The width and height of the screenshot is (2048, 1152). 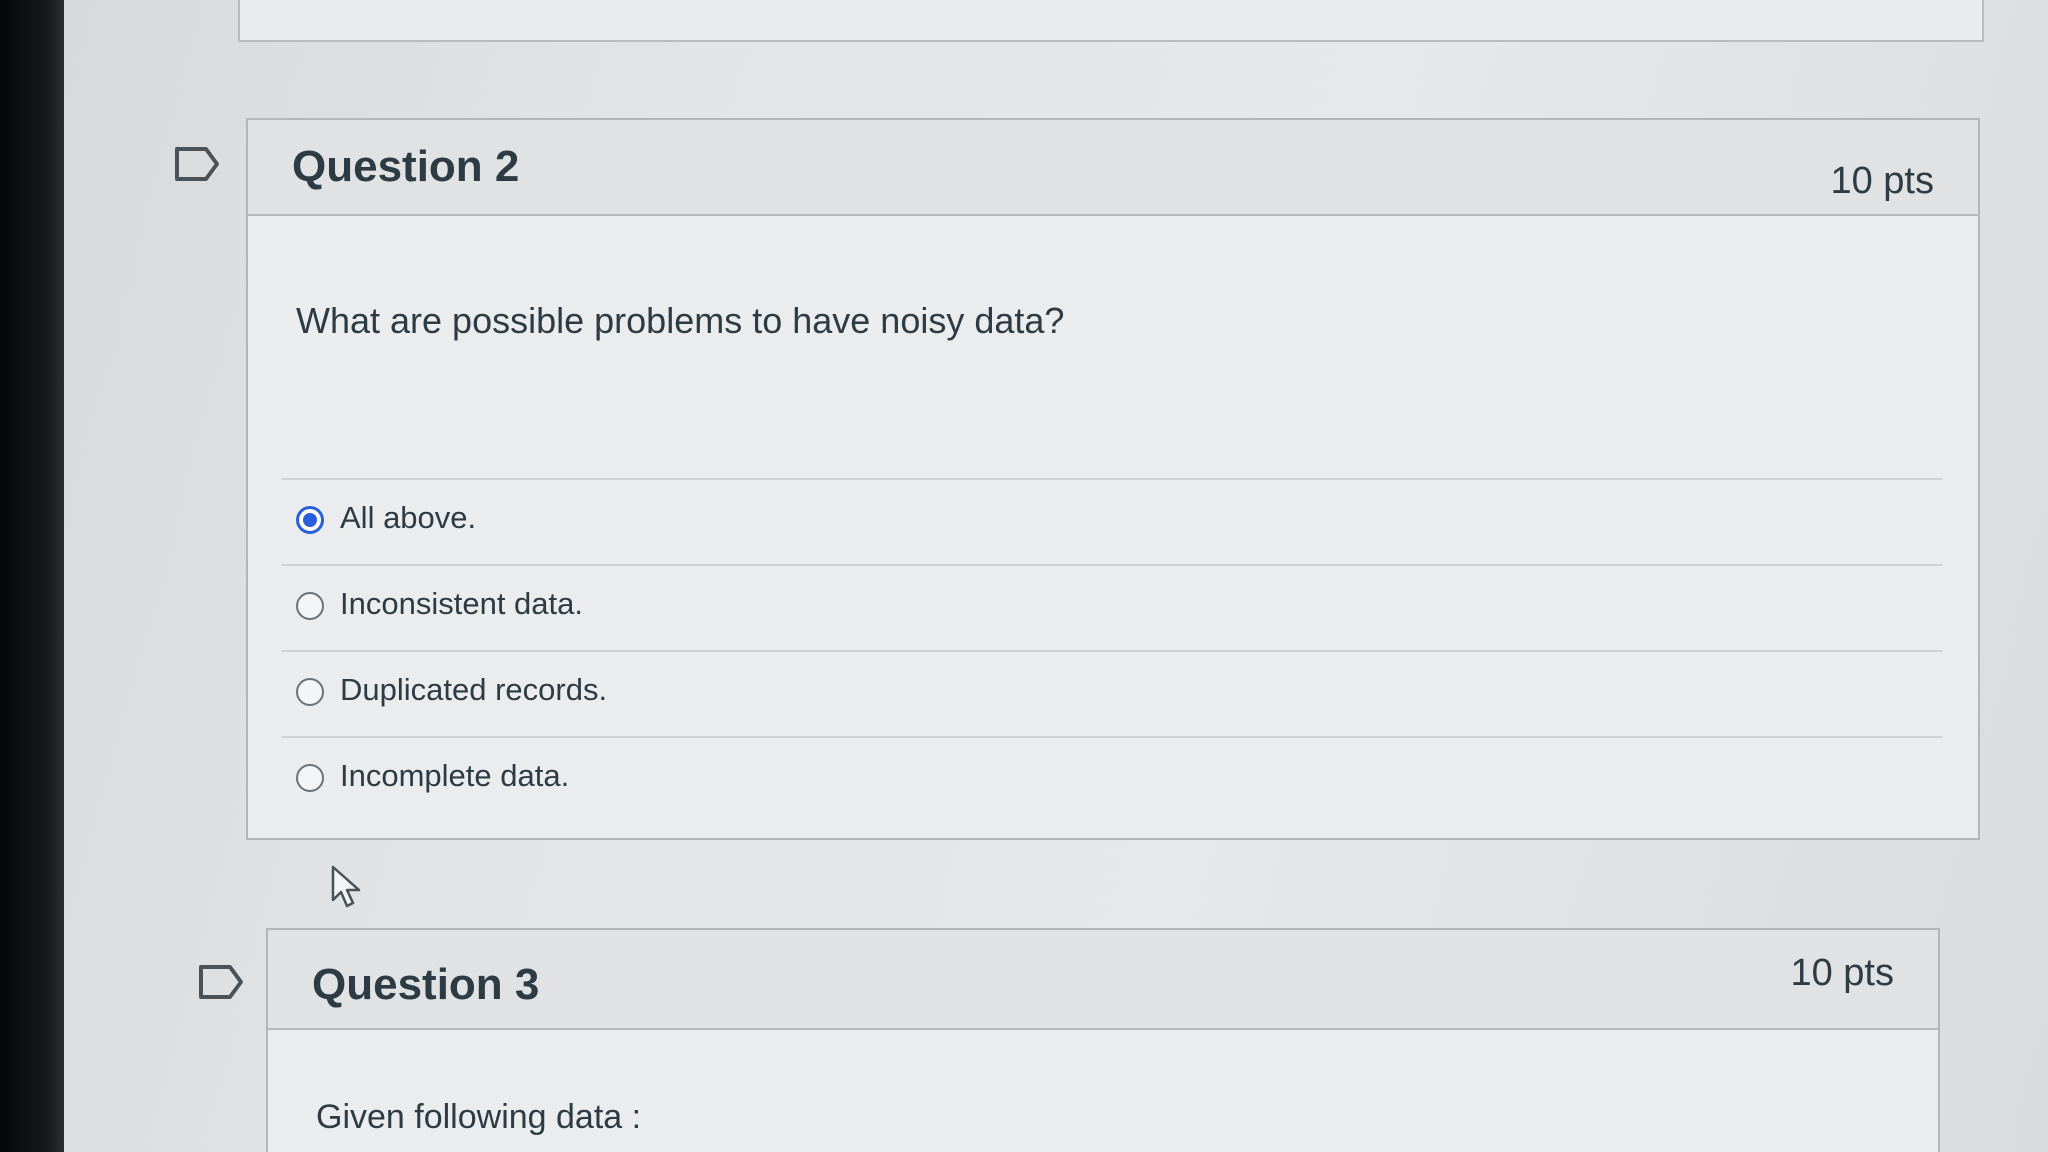 I want to click on radio-selected, so click(x=310, y=520).